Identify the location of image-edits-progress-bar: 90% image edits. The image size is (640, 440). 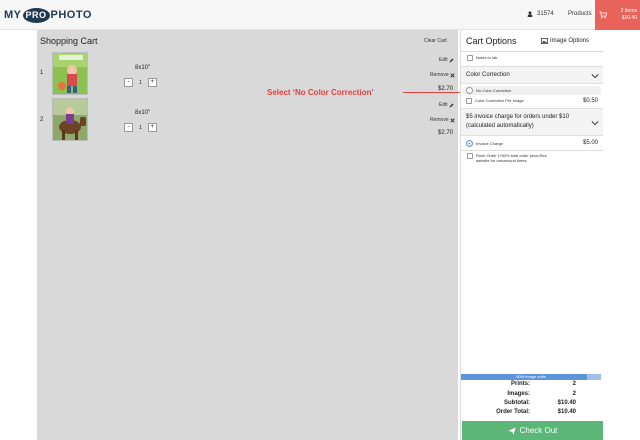
(531, 377).